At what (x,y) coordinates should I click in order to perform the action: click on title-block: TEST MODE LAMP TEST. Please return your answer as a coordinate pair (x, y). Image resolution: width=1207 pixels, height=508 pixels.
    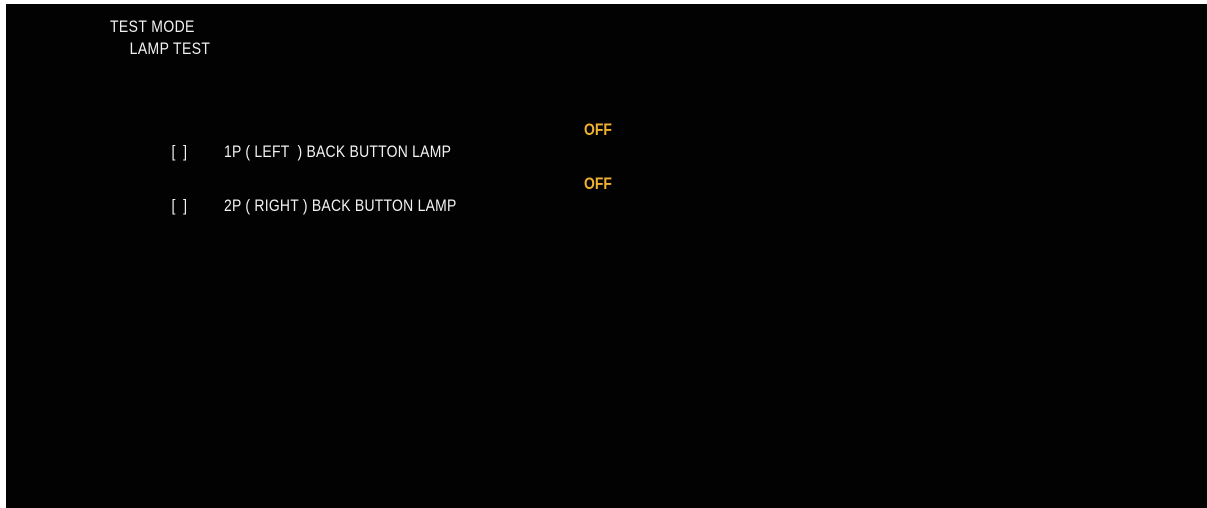
    Looking at the image, I should click on (160, 38).